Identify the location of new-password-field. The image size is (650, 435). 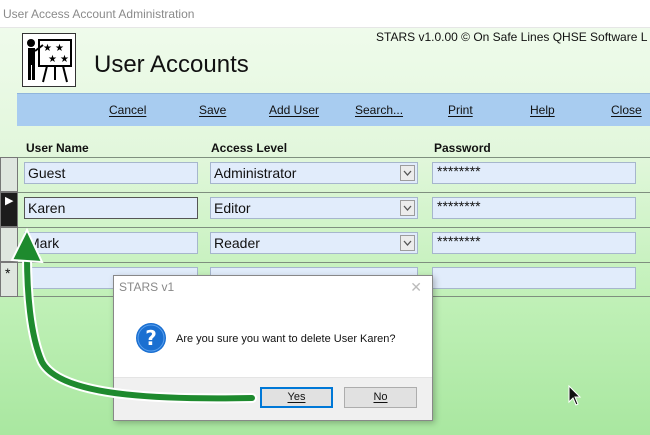
(534, 278).